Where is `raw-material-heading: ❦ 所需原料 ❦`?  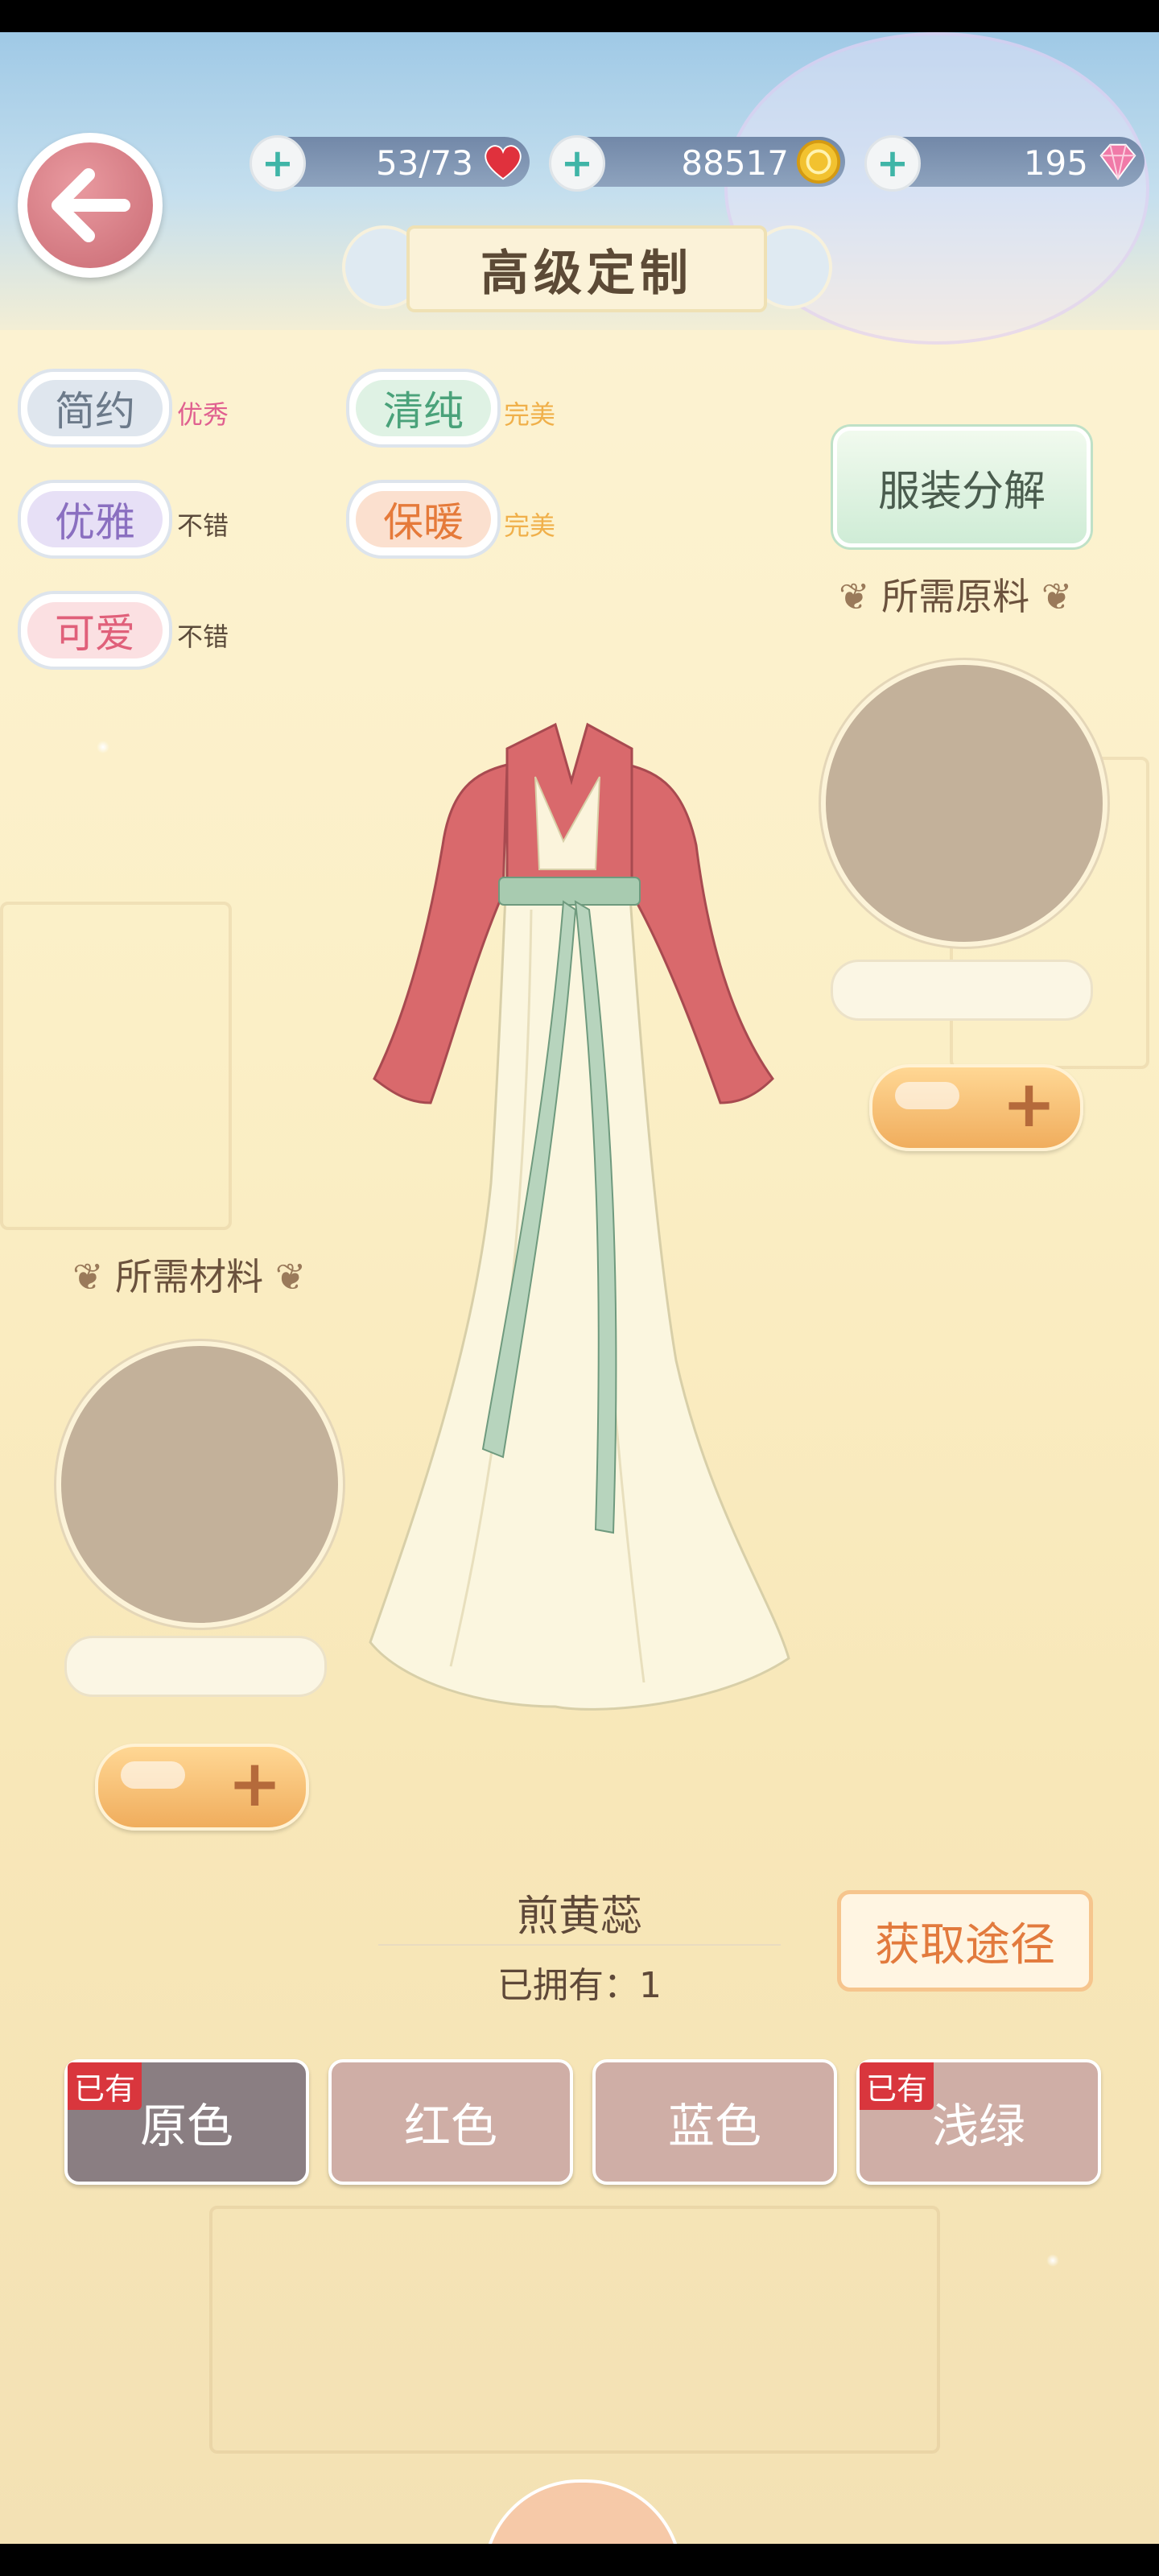
raw-material-heading: ❦ 所需原料 ❦ is located at coordinates (956, 596).